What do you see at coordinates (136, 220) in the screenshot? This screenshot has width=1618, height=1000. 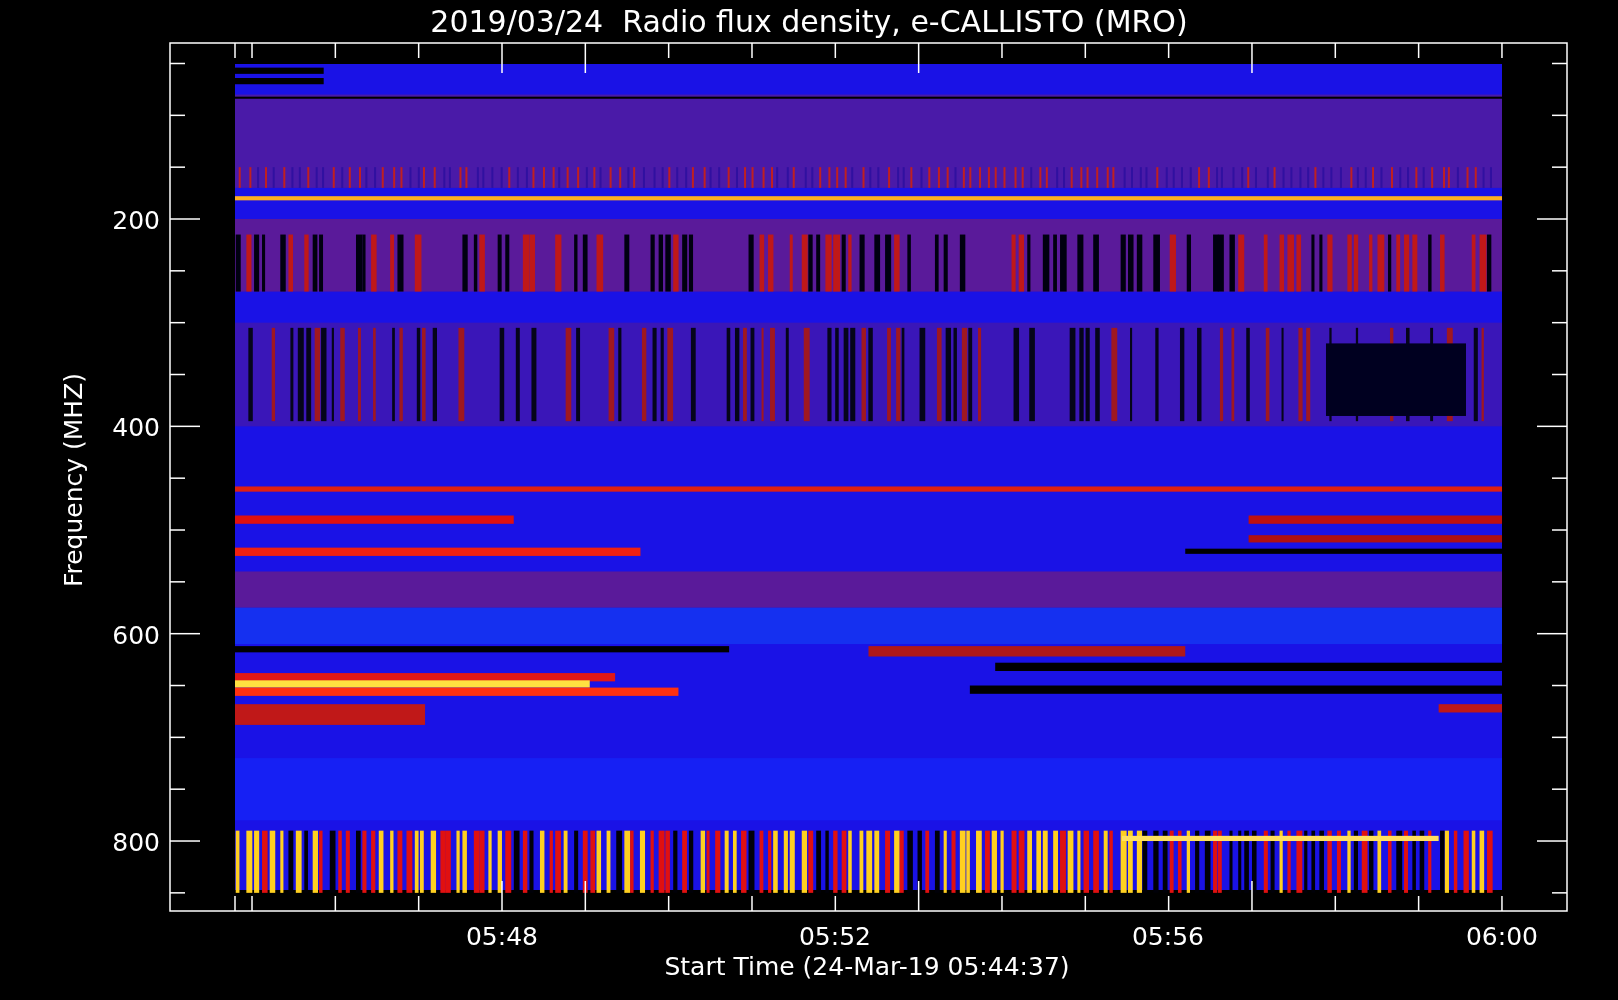 I see `axis-tick-label: 200` at bounding box center [136, 220].